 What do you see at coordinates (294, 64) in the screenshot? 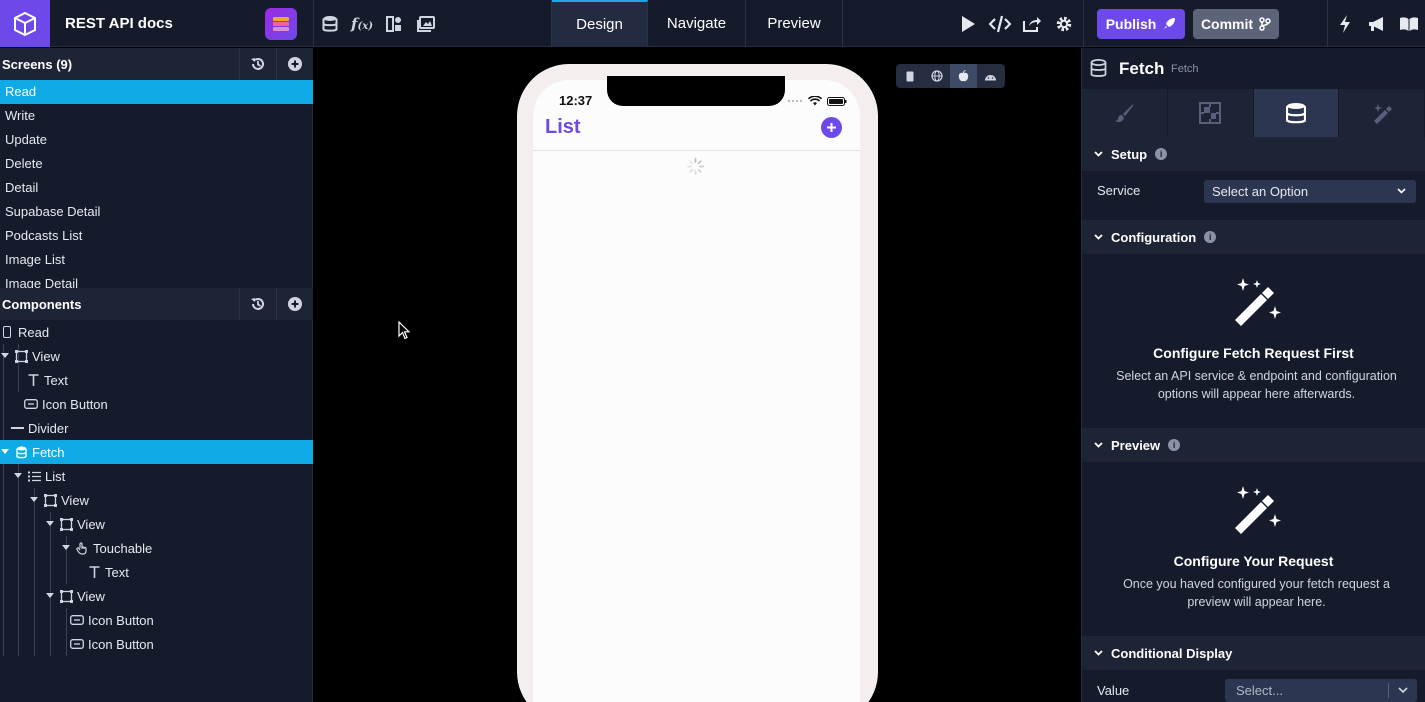
I see `add-screen-button` at bounding box center [294, 64].